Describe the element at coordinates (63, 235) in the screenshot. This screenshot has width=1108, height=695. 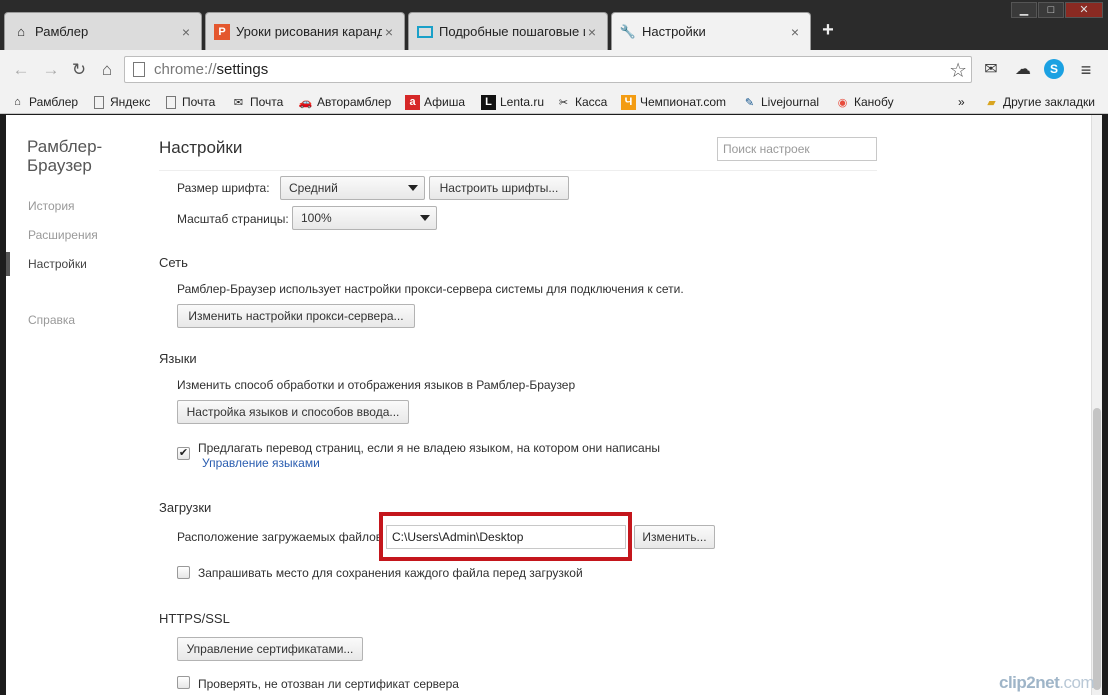
I see `sidebar-item-extensions: Расширения` at that location.